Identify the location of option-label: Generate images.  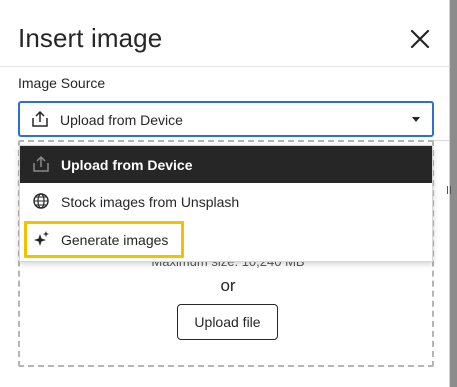
(115, 240).